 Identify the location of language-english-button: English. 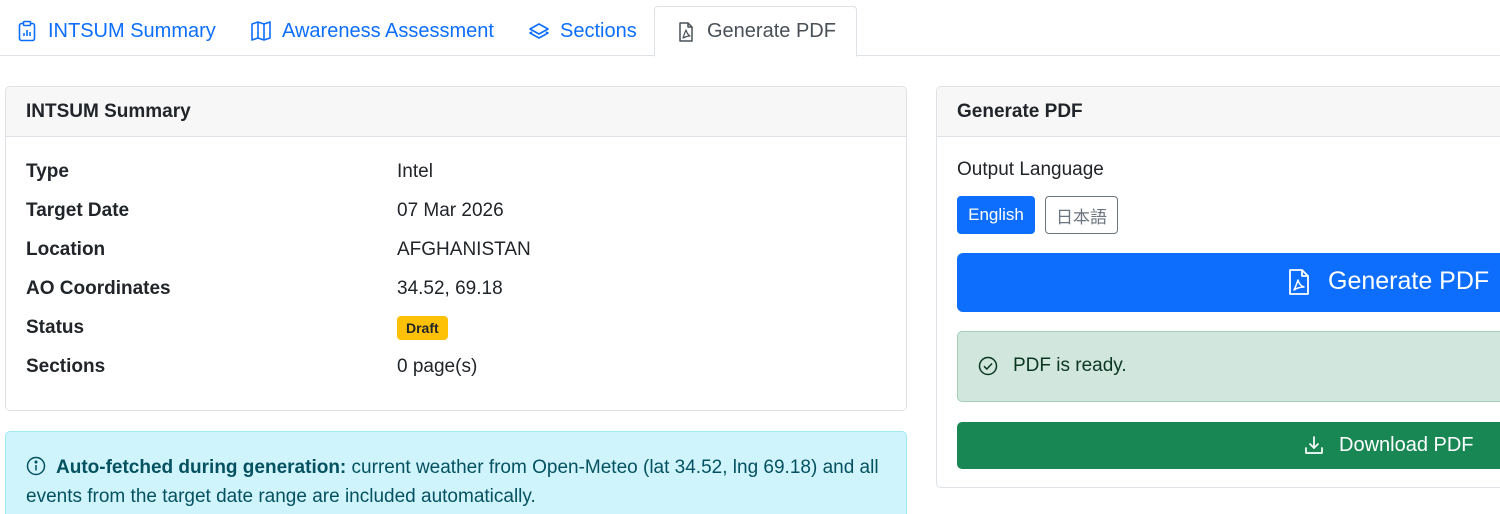
(996, 215).